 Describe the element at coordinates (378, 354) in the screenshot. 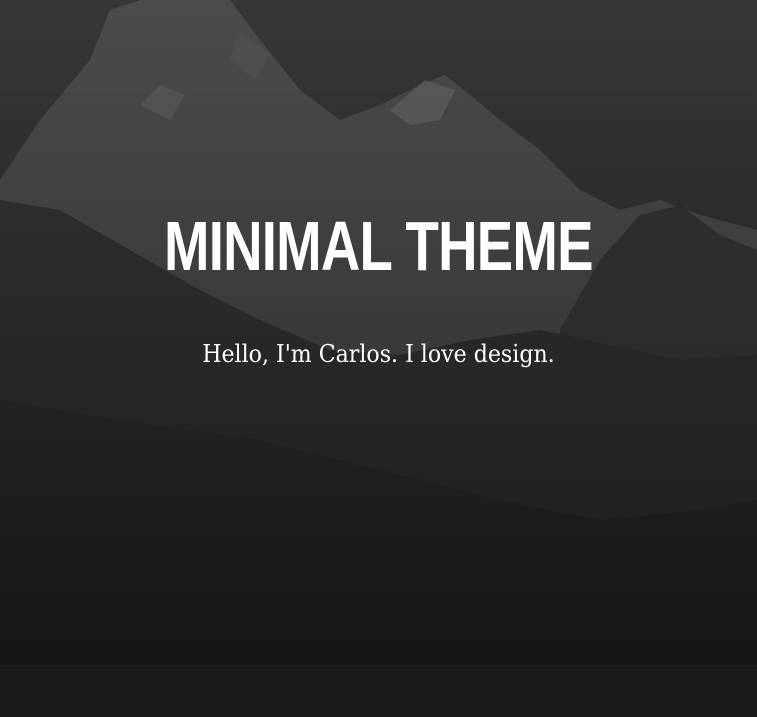

I see `site-tagline: Hello, I'm Carlos. I love design.` at that location.